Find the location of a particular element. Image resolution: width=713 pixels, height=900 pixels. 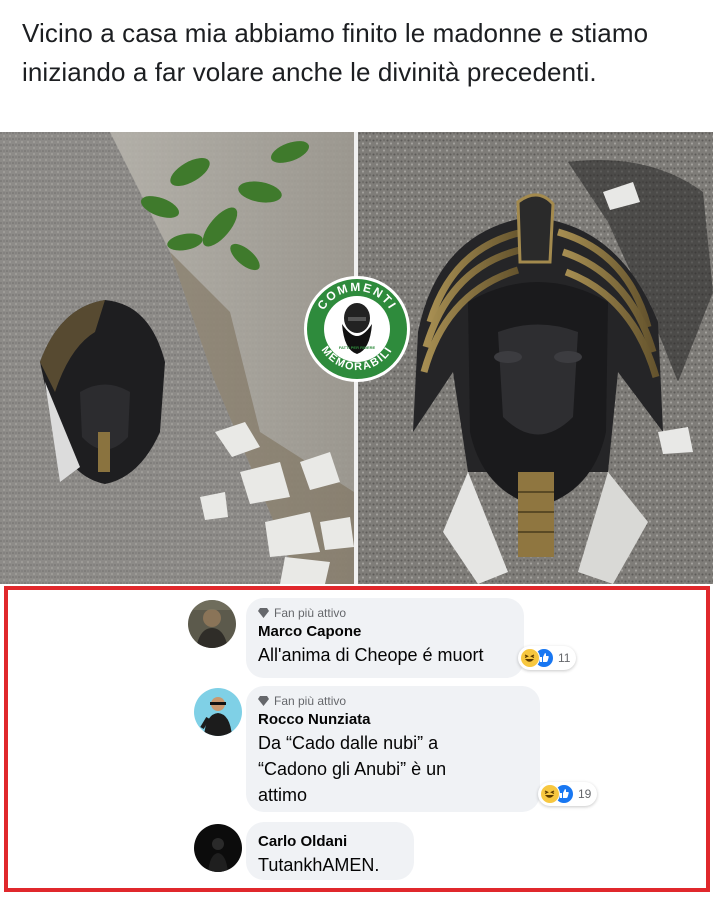

comment-1-reactions: 11 is located at coordinates (547, 658).